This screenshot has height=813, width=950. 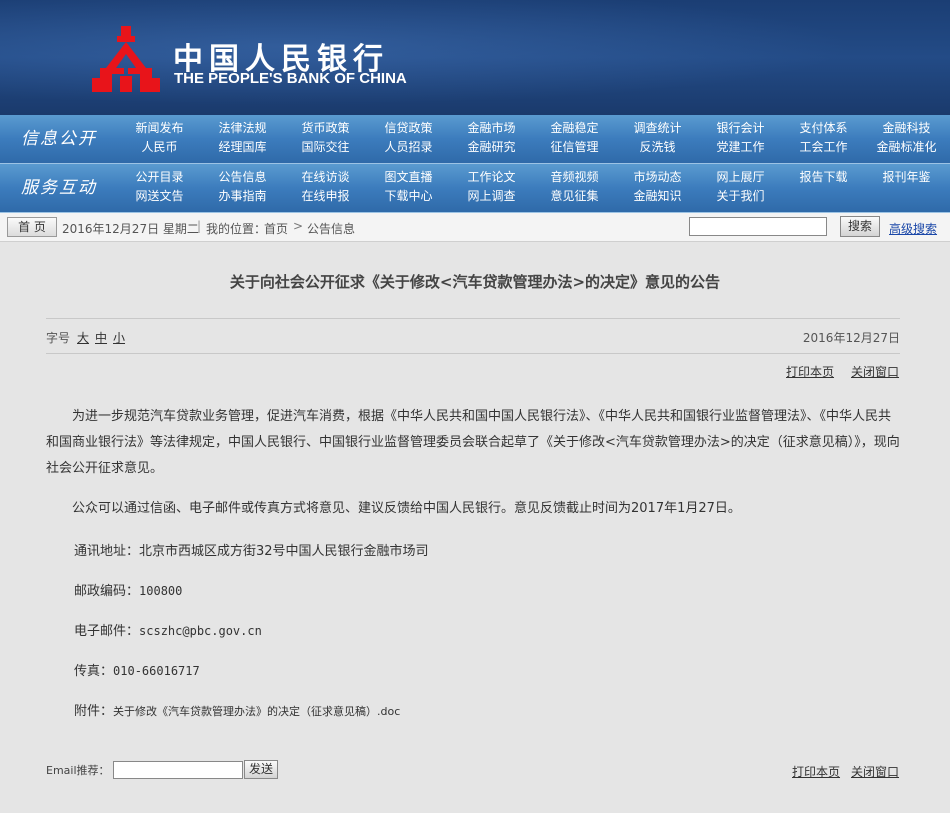 What do you see at coordinates (860, 226) in the screenshot?
I see `search-button: 搜索` at bounding box center [860, 226].